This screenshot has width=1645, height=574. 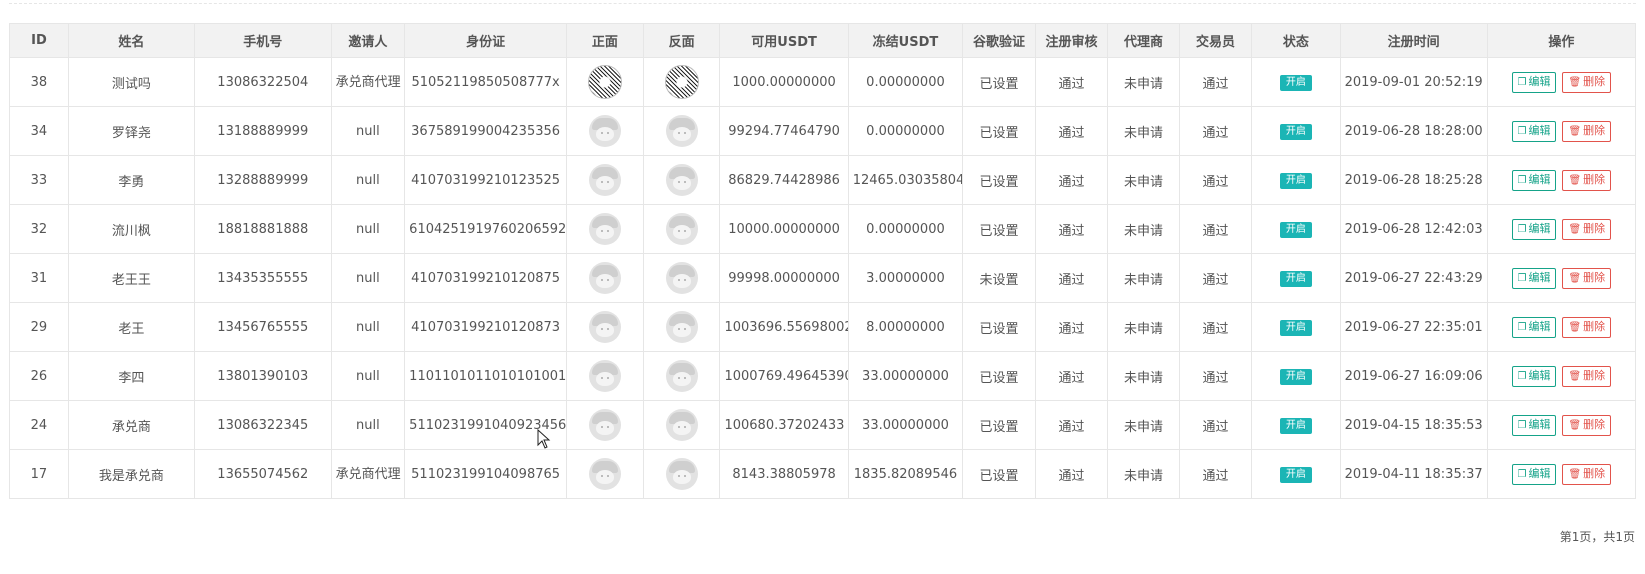 I want to click on cell-google-auth: 未设置, so click(x=999, y=278).